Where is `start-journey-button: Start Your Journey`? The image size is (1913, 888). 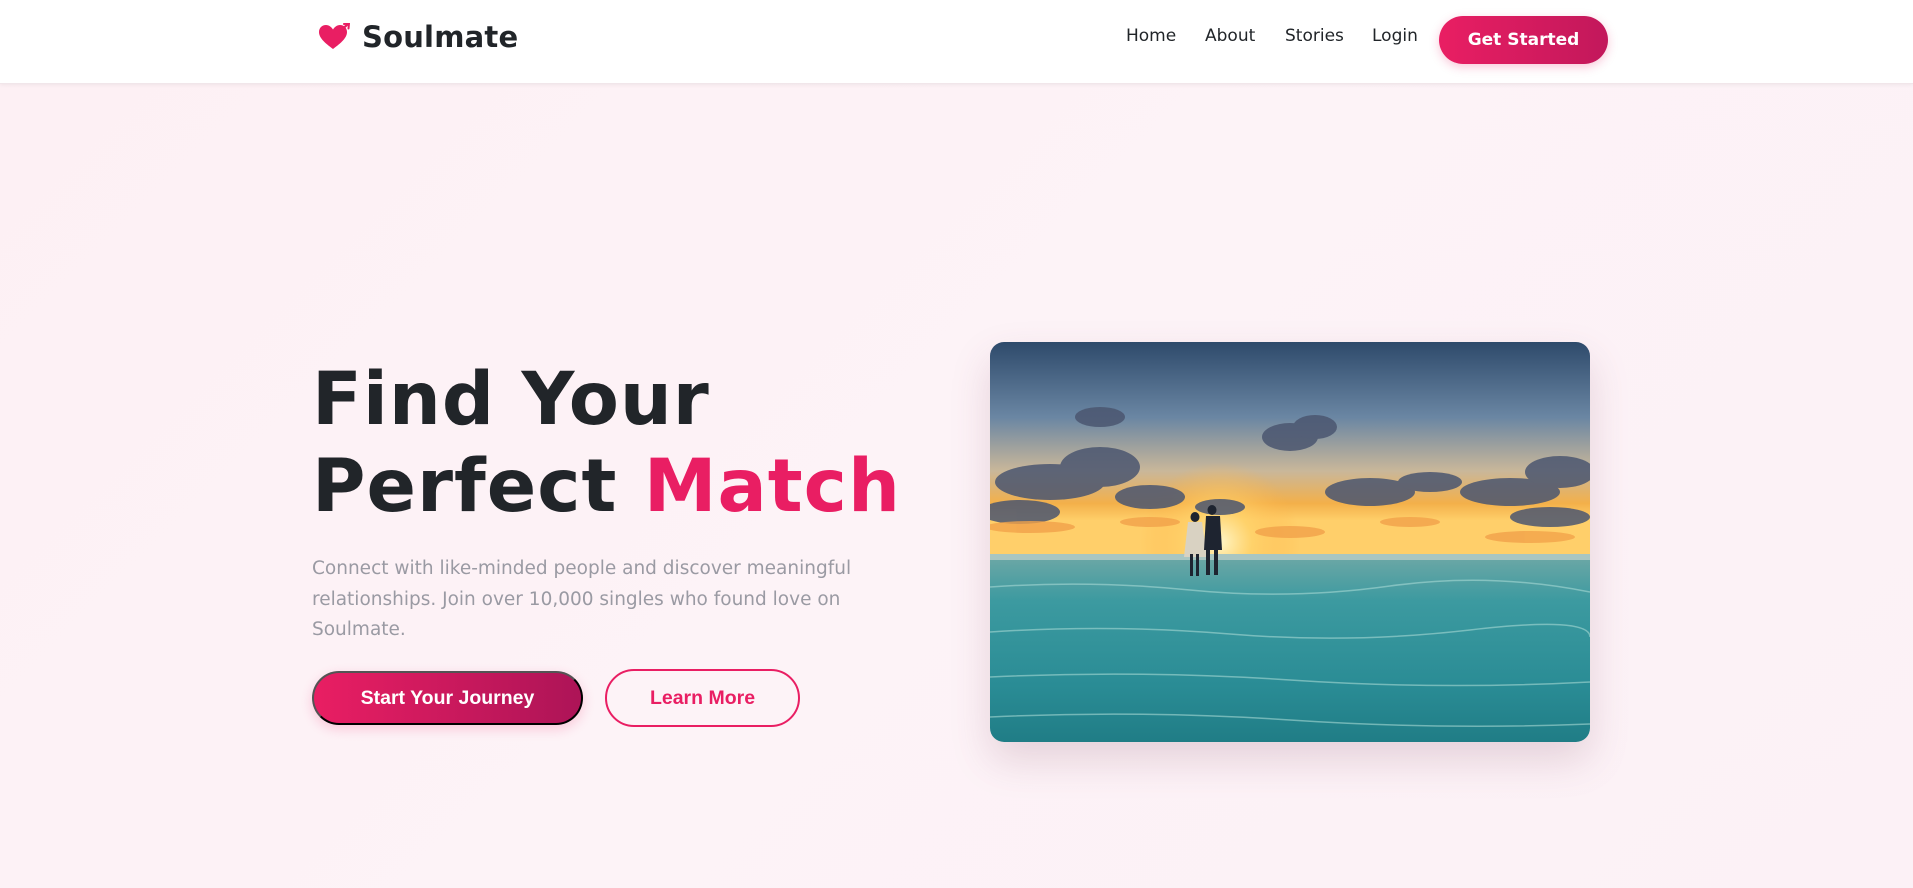 start-journey-button: Start Your Journey is located at coordinates (447, 698).